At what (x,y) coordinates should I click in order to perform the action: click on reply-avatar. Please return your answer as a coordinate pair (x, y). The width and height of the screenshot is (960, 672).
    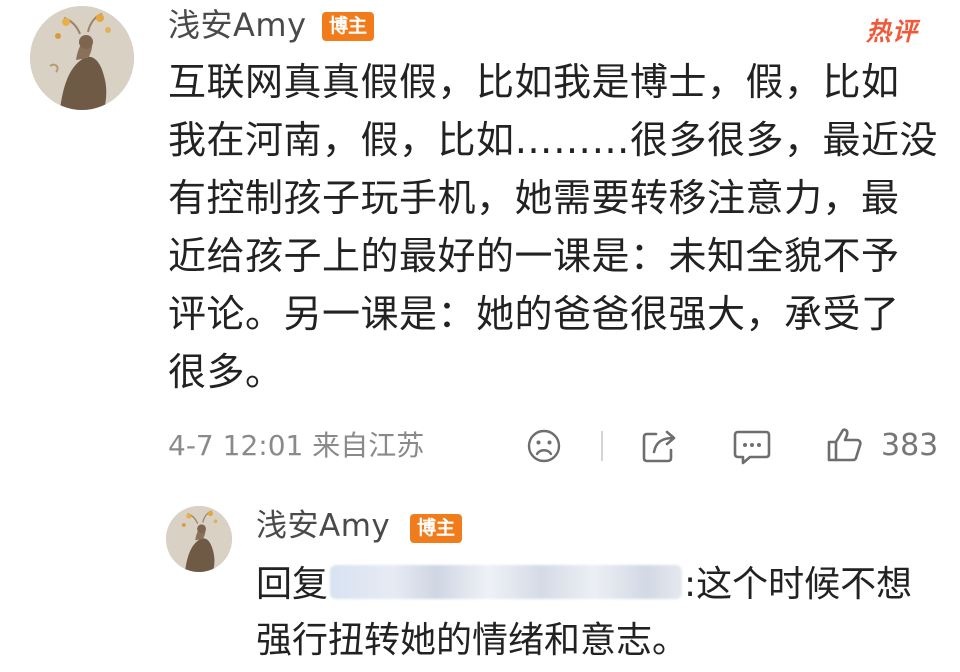
    Looking at the image, I should click on (199, 539).